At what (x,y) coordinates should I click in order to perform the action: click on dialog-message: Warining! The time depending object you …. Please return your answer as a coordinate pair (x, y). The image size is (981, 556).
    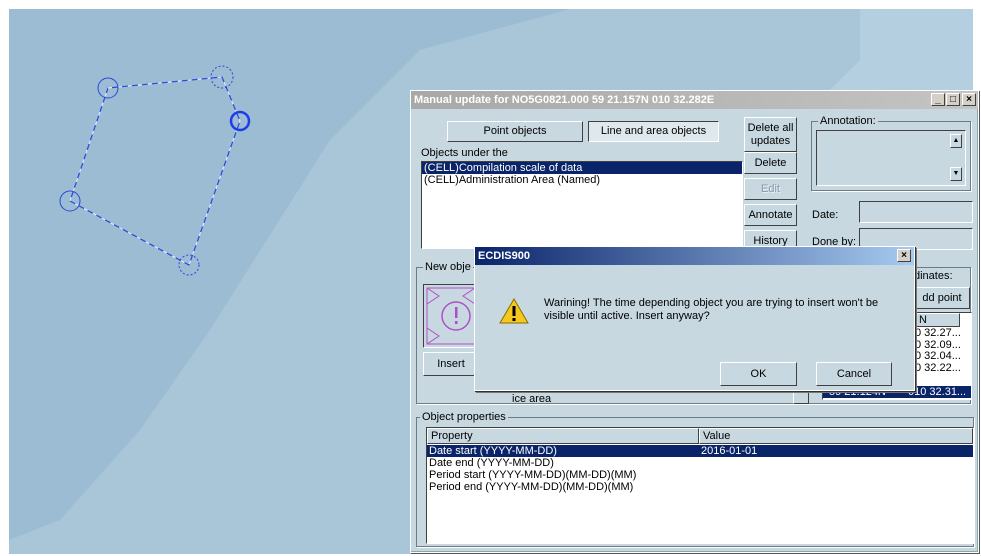
    Looking at the image, I should click on (711, 309).